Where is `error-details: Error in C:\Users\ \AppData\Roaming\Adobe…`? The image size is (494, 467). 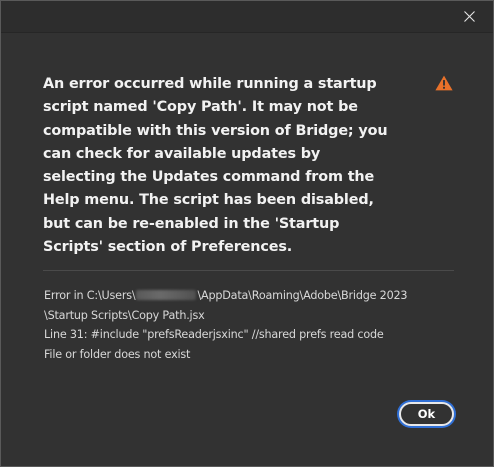
error-details: Error in C:\Users\ \AppData\Roaming\Adobe… is located at coordinates (254, 325).